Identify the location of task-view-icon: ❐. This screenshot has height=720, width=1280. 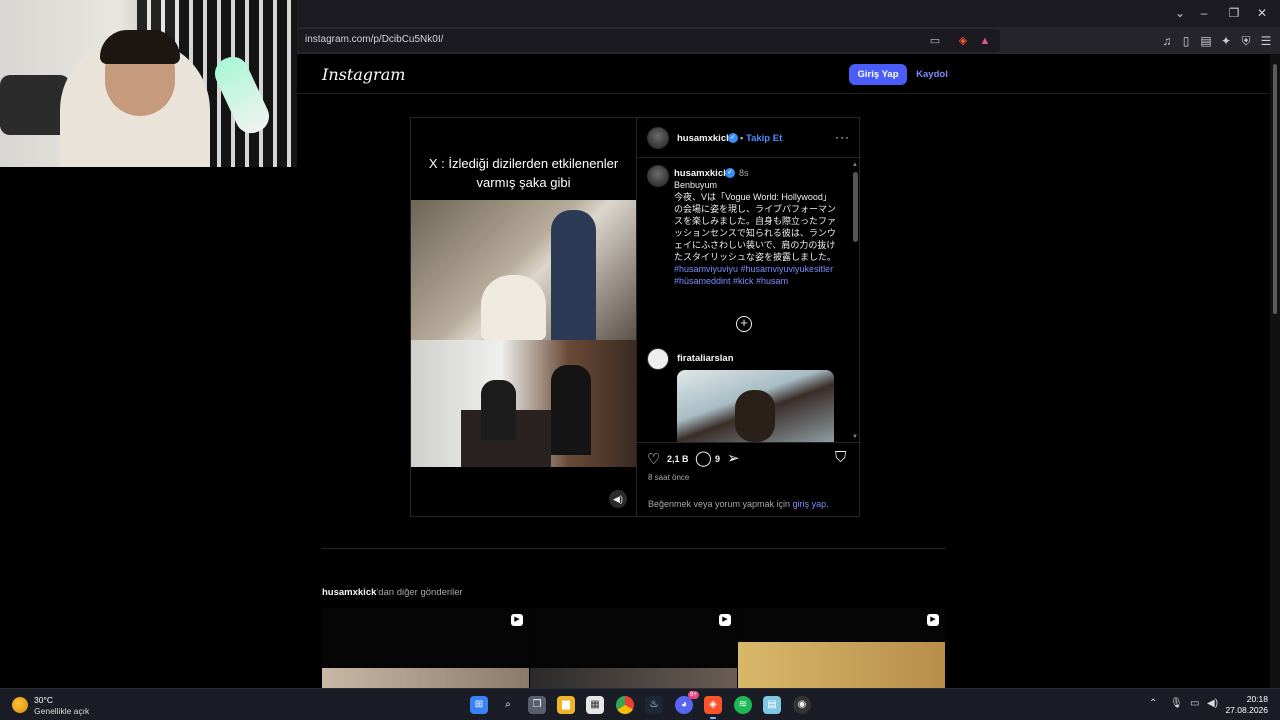
(537, 705).